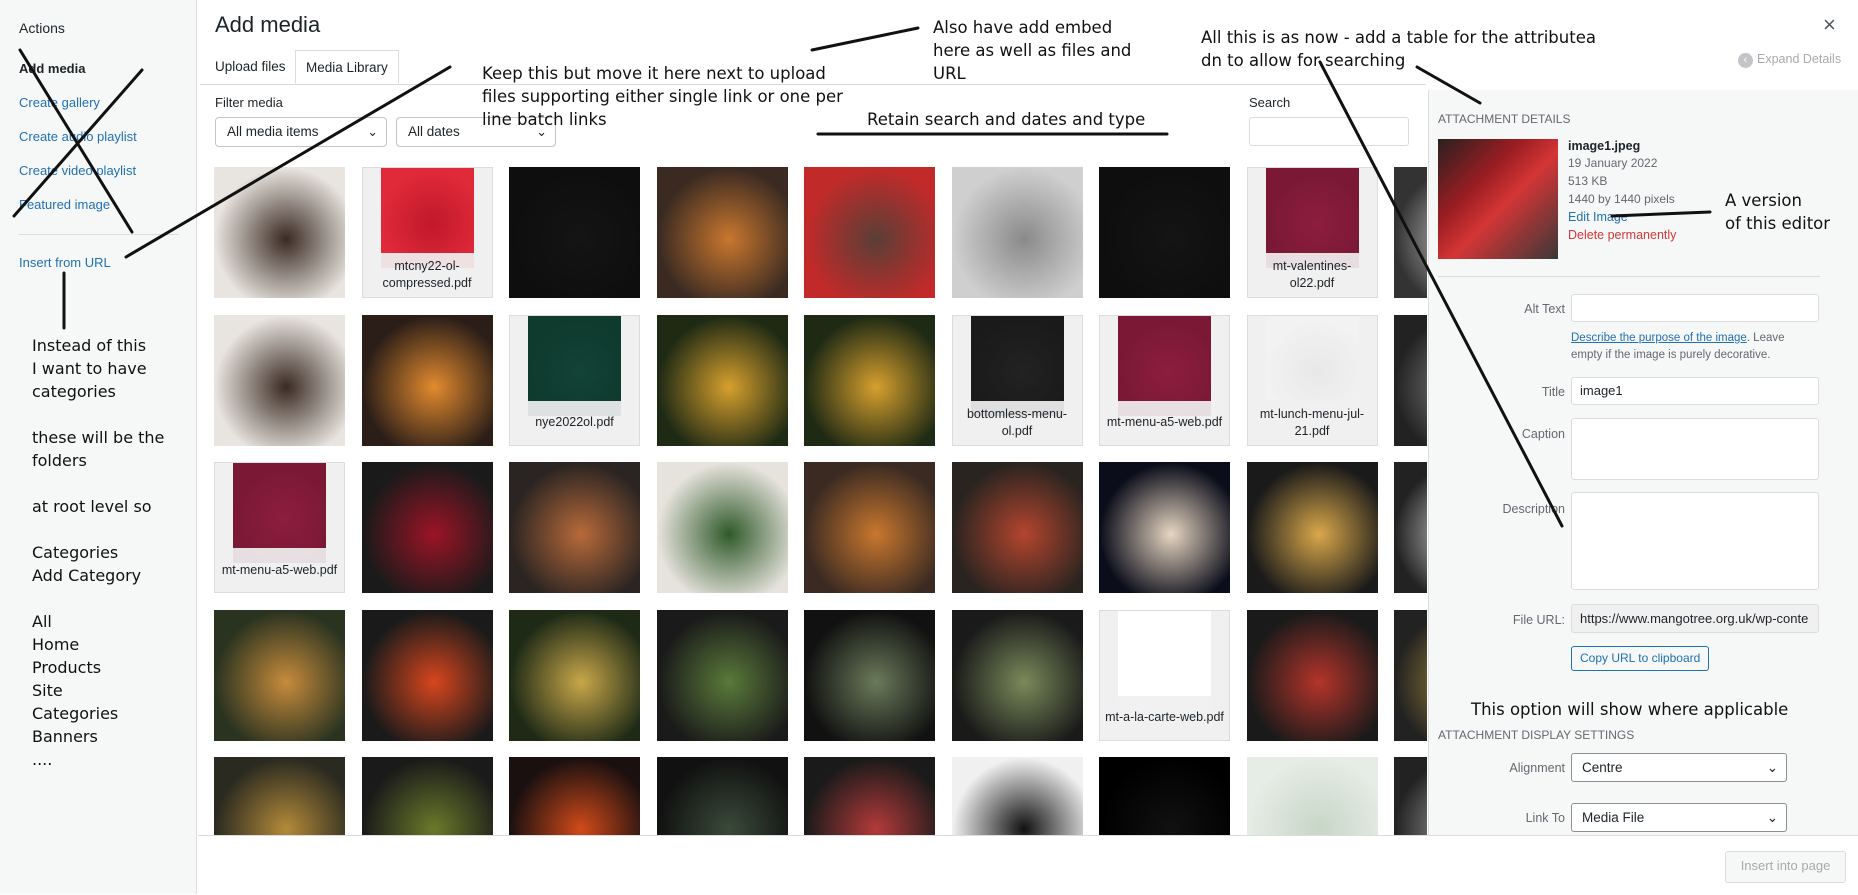  What do you see at coordinates (249, 102) in the screenshot?
I see `filter-media-label: Filter media` at bounding box center [249, 102].